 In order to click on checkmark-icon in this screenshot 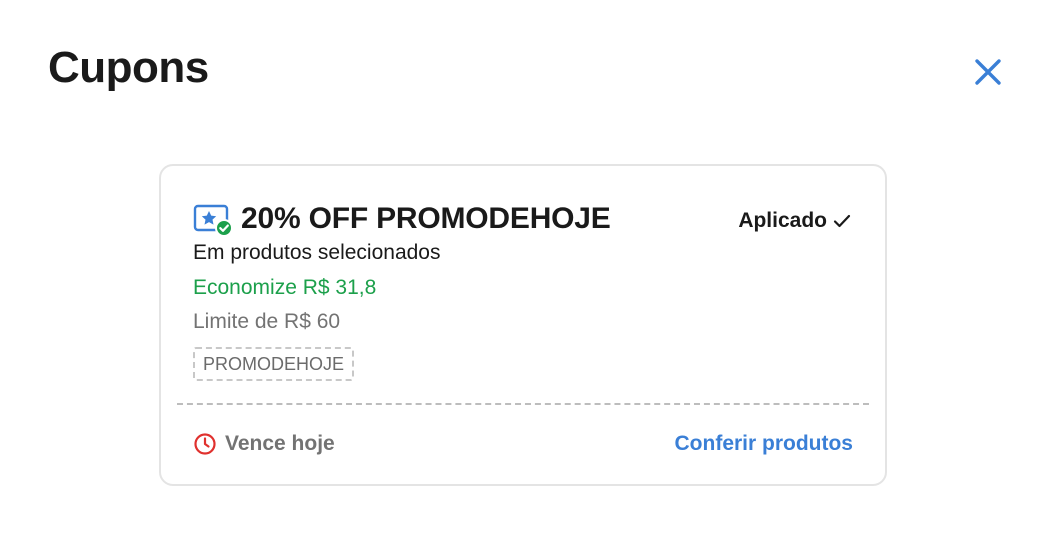, I will do `click(842, 221)`.